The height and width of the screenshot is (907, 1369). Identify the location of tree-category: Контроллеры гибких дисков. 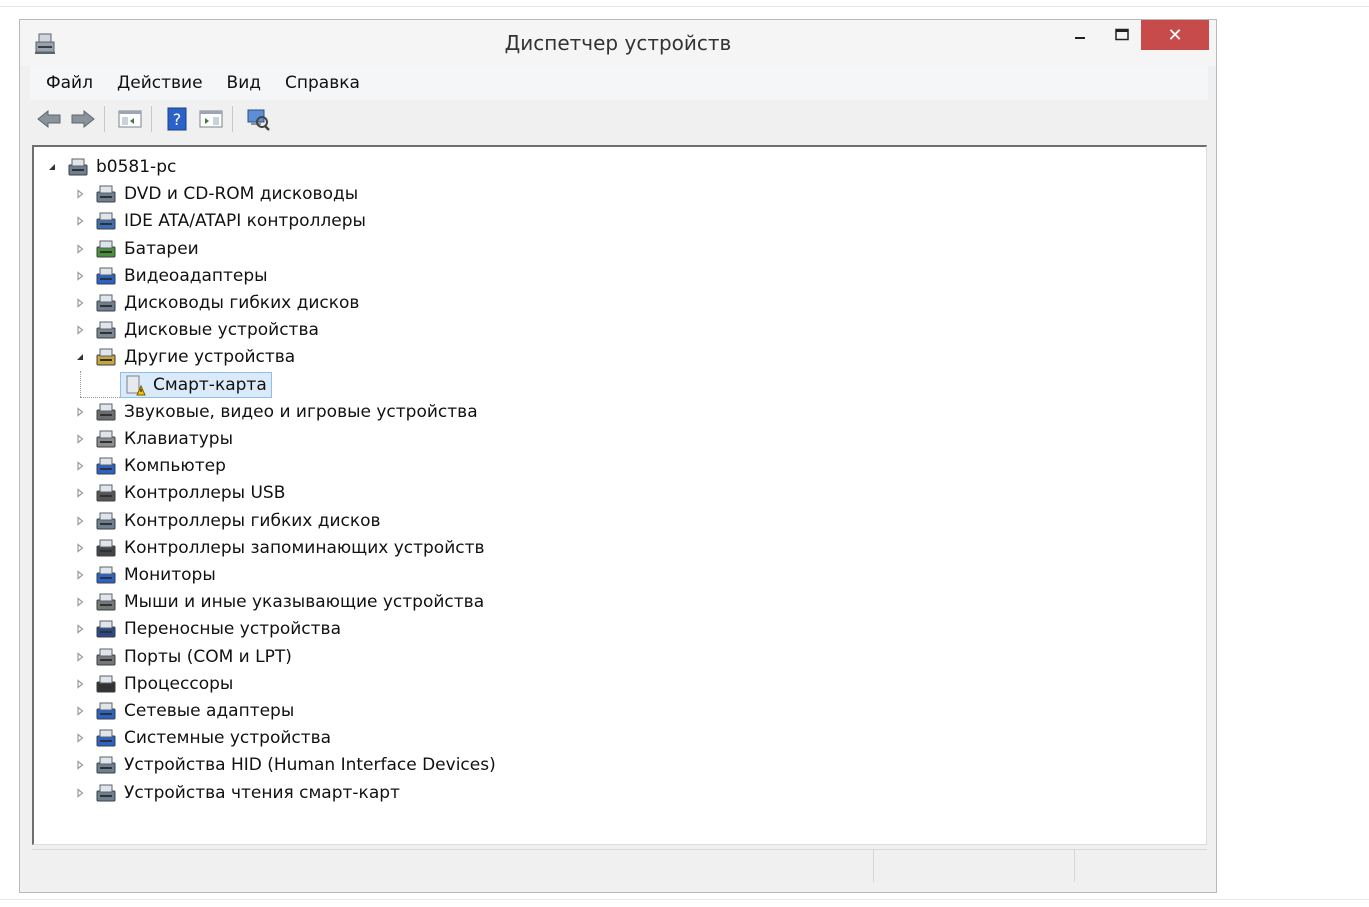
(227, 521).